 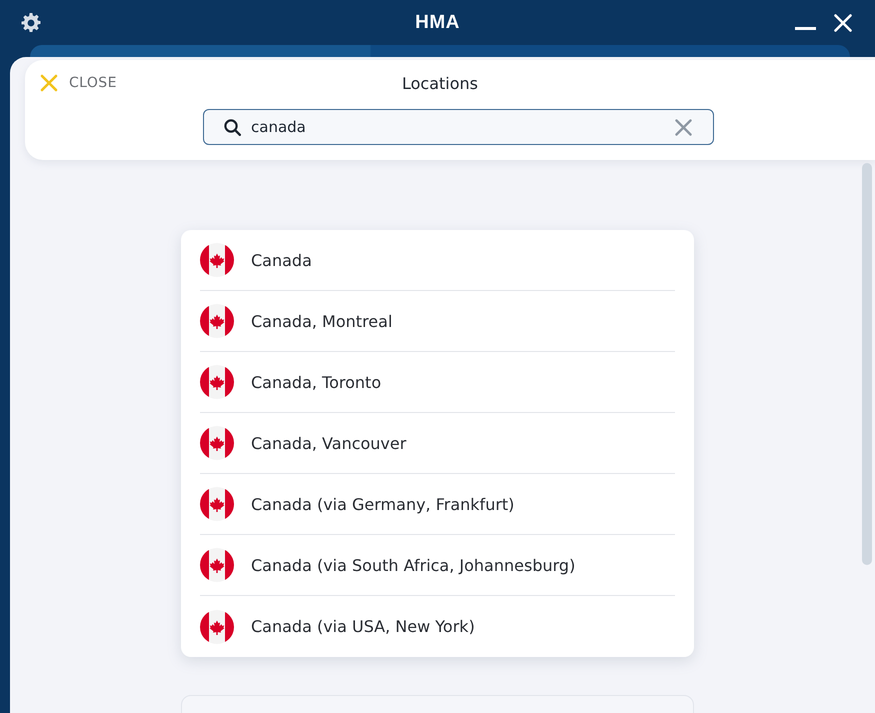 What do you see at coordinates (437, 23) in the screenshot?
I see `window-title: HMA` at bounding box center [437, 23].